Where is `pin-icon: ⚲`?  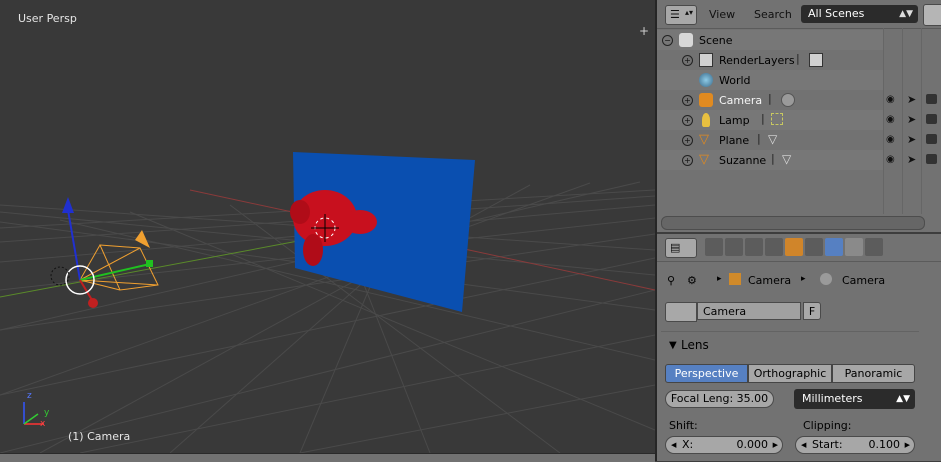 pin-icon: ⚲ is located at coordinates (671, 280).